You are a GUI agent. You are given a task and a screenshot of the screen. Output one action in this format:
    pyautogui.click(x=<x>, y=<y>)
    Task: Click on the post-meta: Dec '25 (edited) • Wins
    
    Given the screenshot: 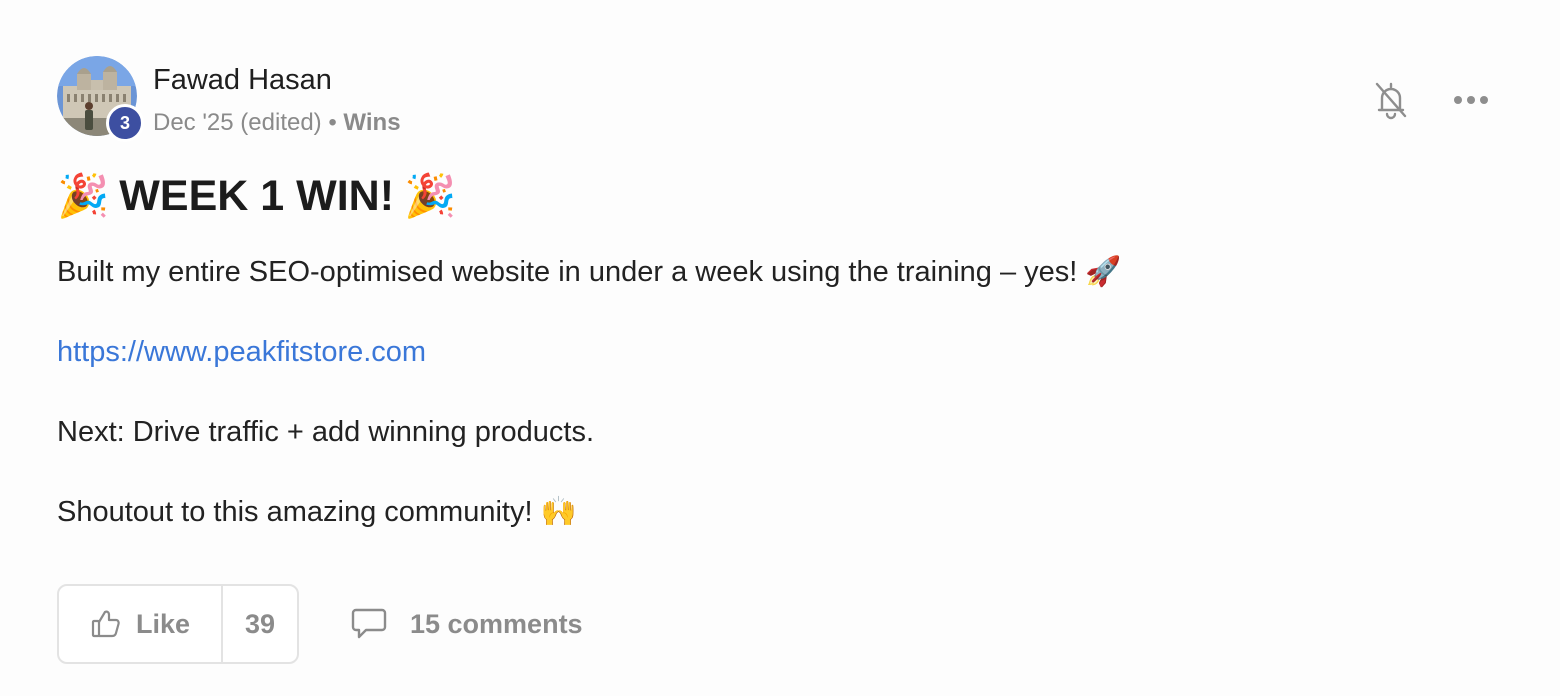 What is the action you would take?
    pyautogui.click(x=277, y=123)
    